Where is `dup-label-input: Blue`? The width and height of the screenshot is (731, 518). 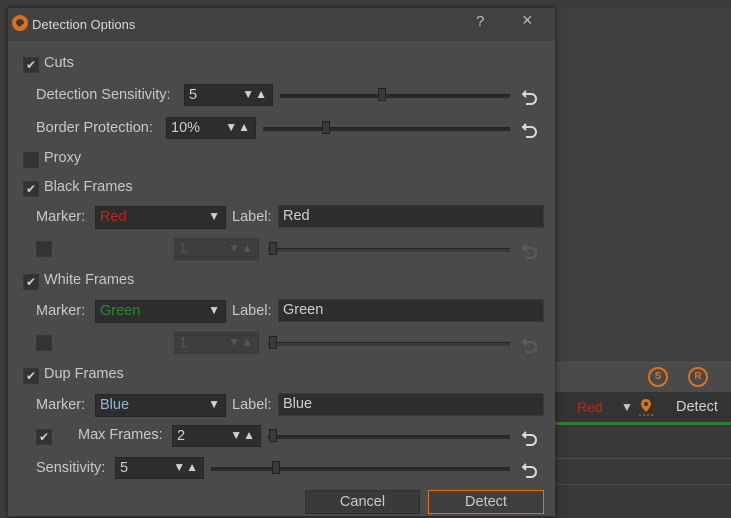 dup-label-input: Blue is located at coordinates (411, 404).